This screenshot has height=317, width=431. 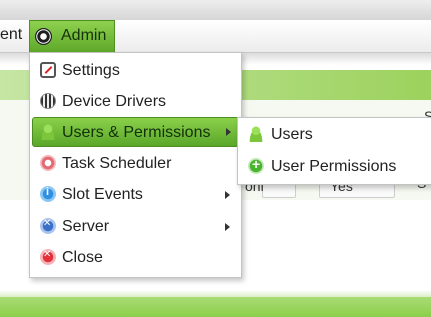 What do you see at coordinates (135, 227) in the screenshot?
I see `menu-item-server: Server` at bounding box center [135, 227].